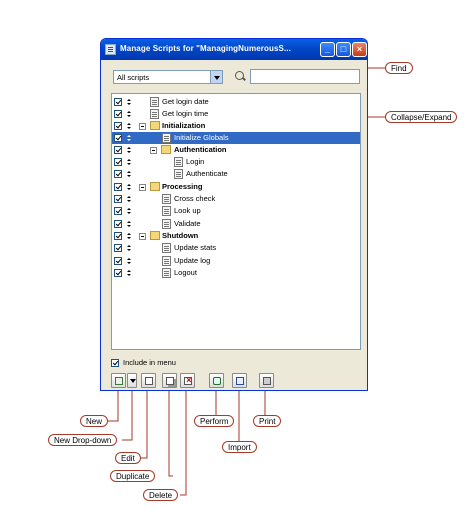 This screenshot has height=509, width=474. Describe the element at coordinates (133, 77) in the screenshot. I see `script-filter-value: All scripts` at that location.